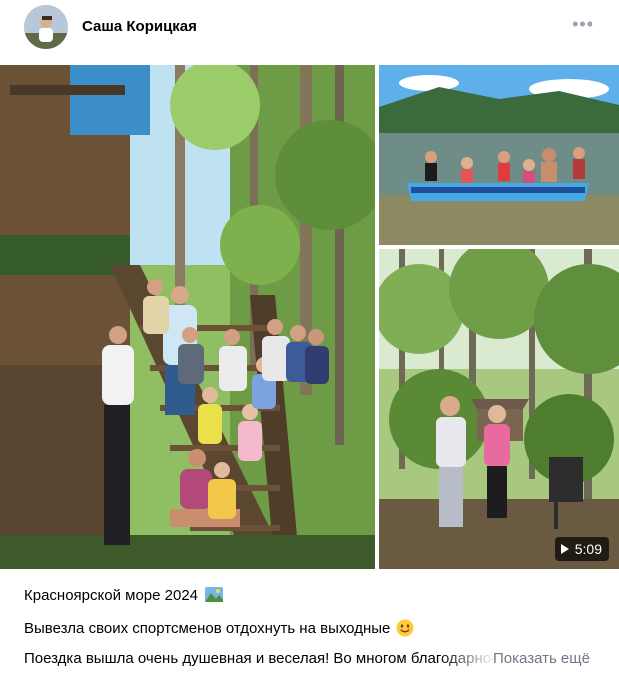 Image resolution: width=619 pixels, height=677 pixels. I want to click on post-text-line-1: Красноярской море 2024, so click(111, 595).